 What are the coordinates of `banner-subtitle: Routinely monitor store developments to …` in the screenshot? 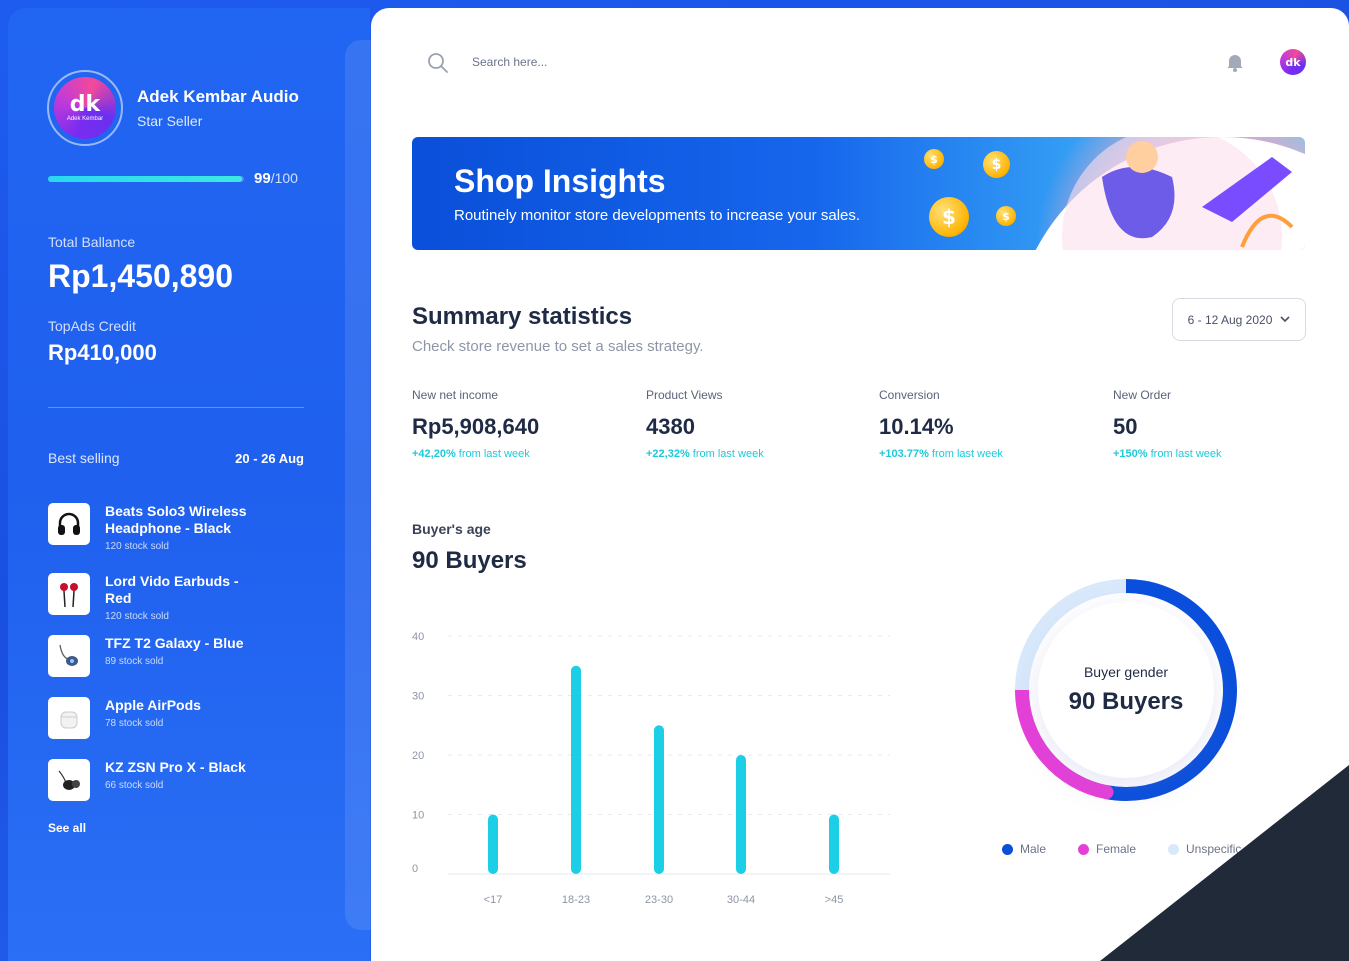 It's located at (657, 215).